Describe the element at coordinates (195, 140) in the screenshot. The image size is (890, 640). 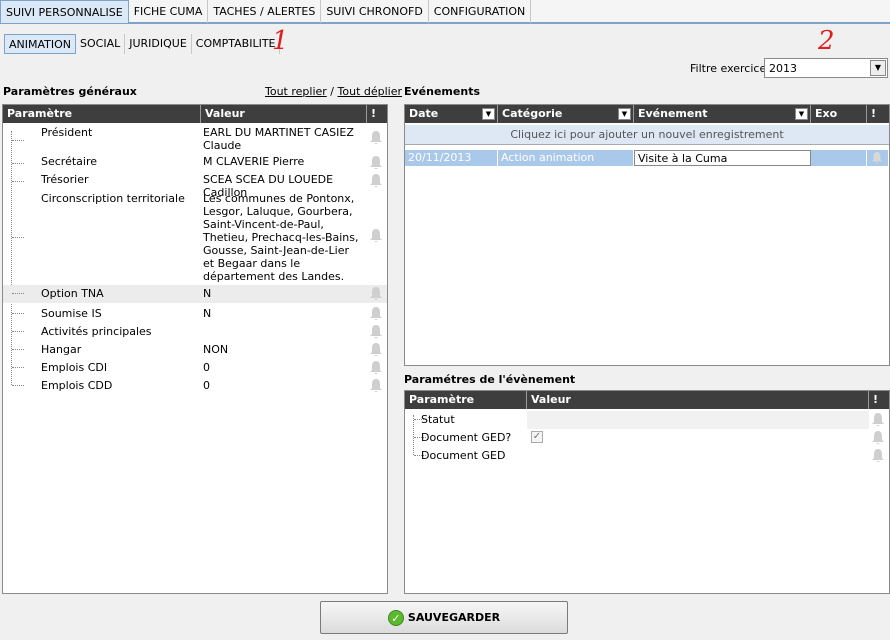
I see `param-row: Président EARL DU MARTINET CASIEZ Claude` at that location.